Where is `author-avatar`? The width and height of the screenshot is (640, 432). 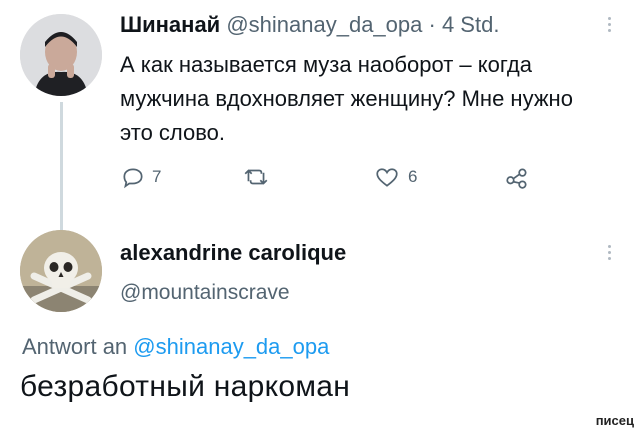 author-avatar is located at coordinates (61, 55).